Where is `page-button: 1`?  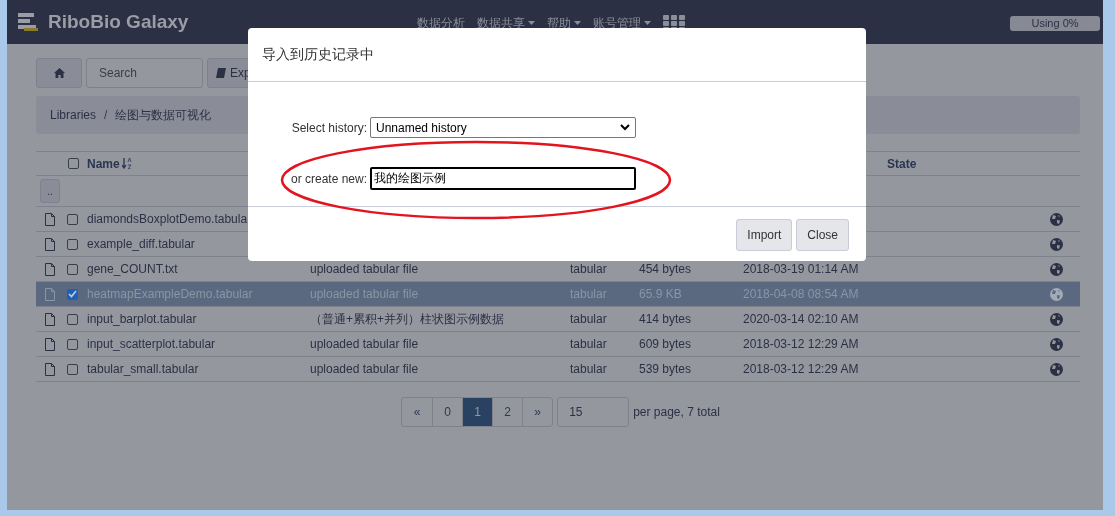
page-button: 1 is located at coordinates (477, 412).